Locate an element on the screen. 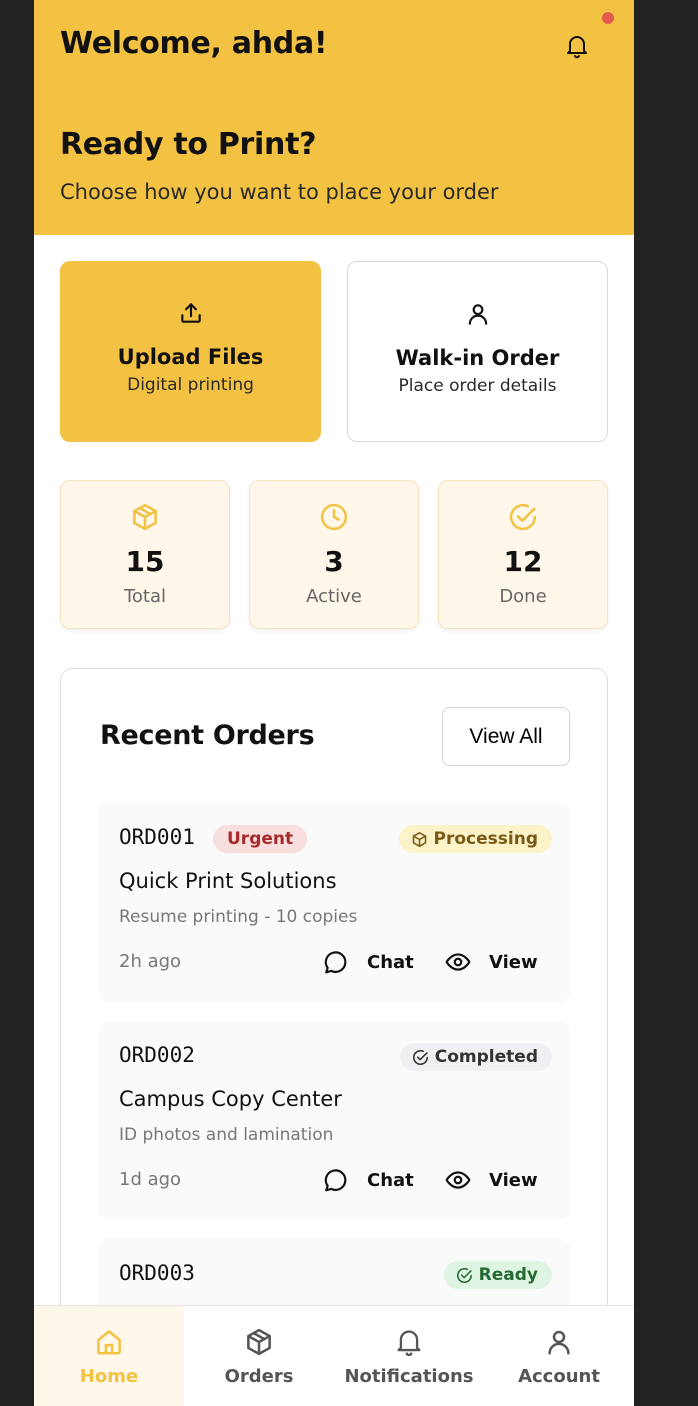 This screenshot has height=1406, width=698. order-time: 1d ago is located at coordinates (150, 1179).